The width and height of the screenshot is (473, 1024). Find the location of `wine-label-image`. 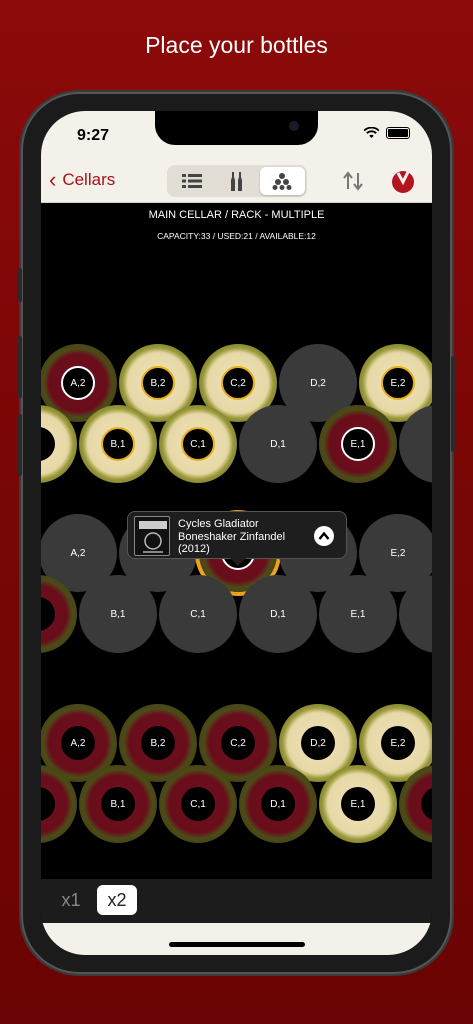

wine-label-image is located at coordinates (153, 537).